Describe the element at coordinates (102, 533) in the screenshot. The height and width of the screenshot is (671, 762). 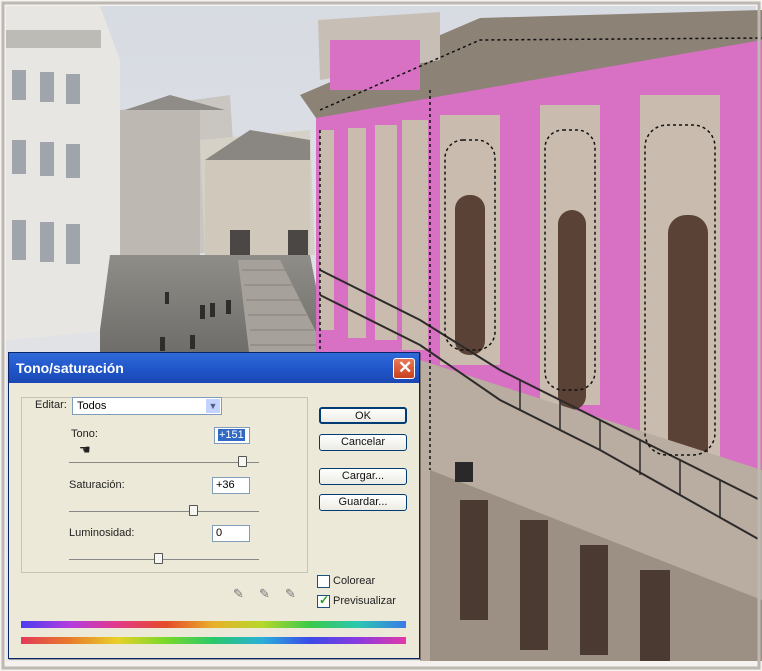
I see `lightness-label: Luminosidad:` at that location.